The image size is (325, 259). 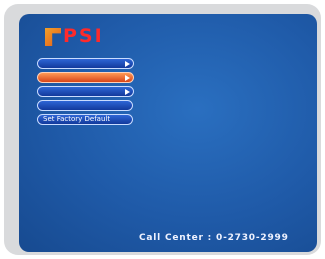 What do you see at coordinates (77, 119) in the screenshot?
I see `menu-item-label: Set Factory Default` at bounding box center [77, 119].